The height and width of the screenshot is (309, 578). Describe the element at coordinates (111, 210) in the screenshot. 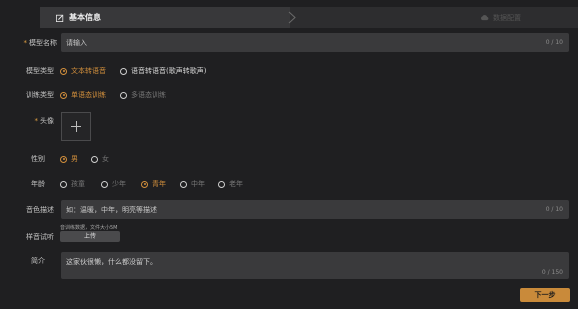

I see `timbre-placeholder: 如：温暖，中年，明亮等描述` at that location.